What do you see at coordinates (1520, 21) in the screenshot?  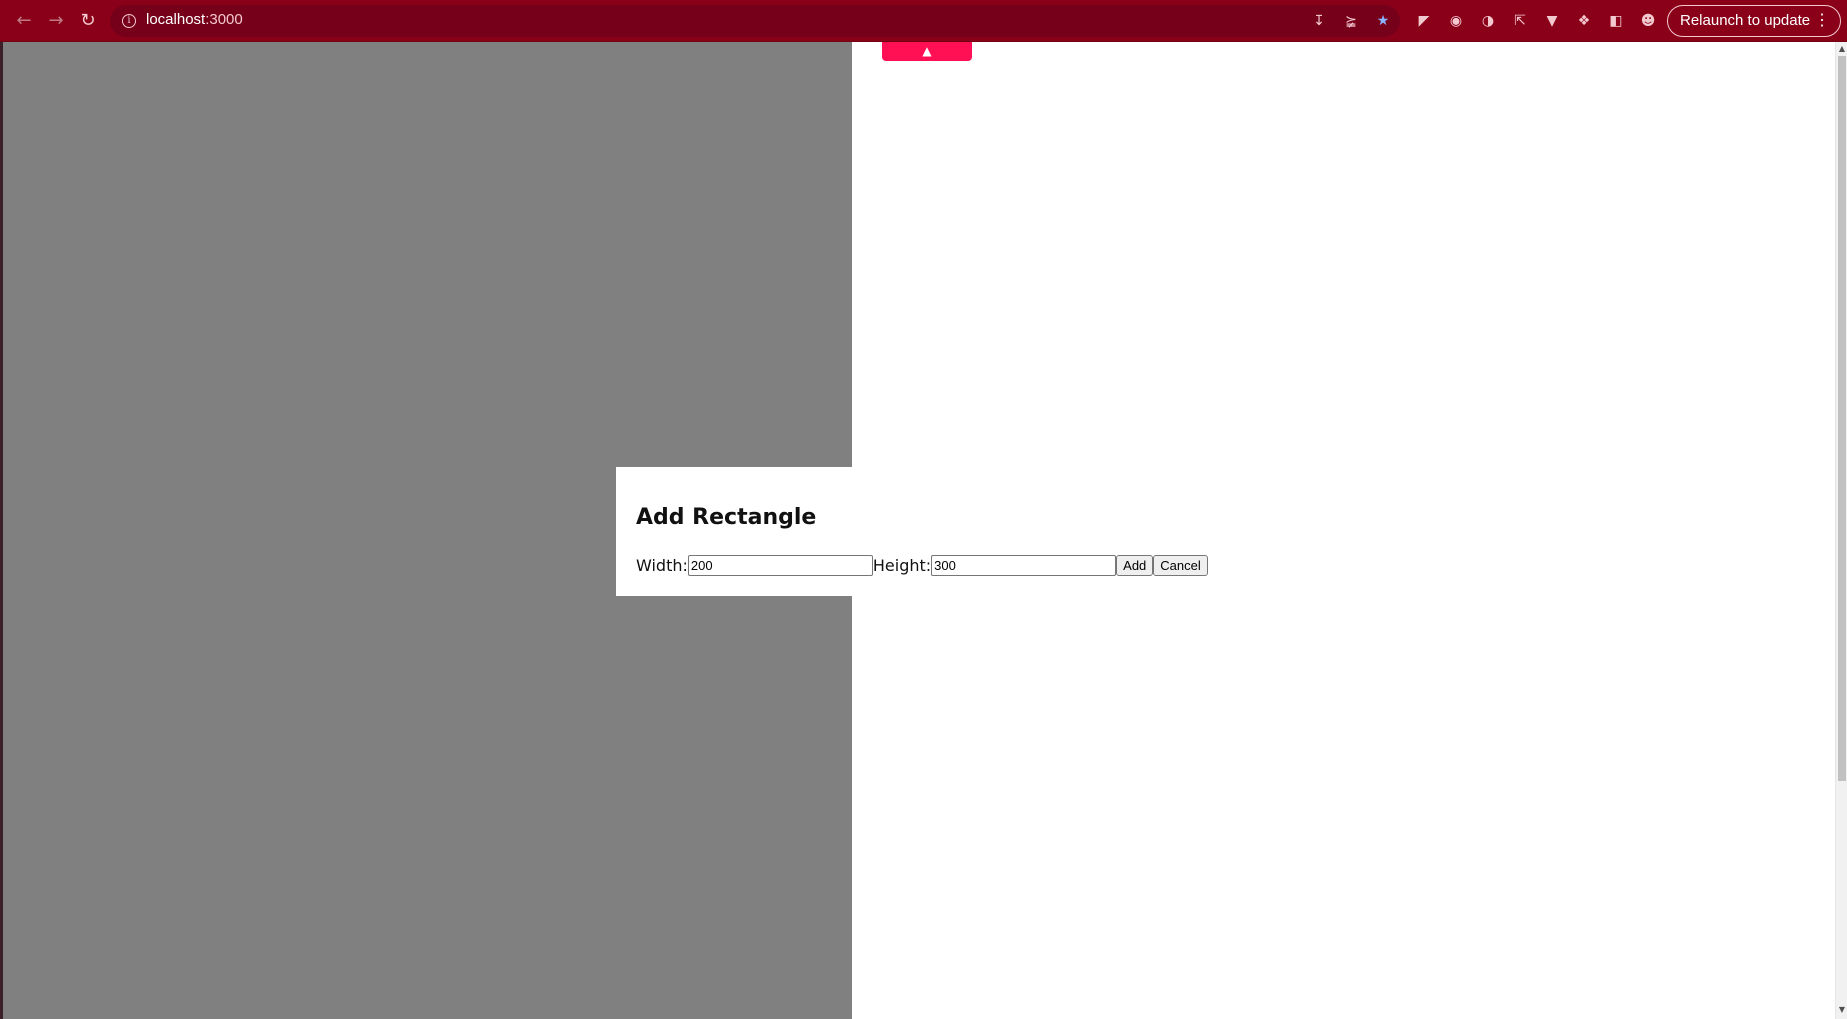 I see `extension-cursor-icon: ⇱` at bounding box center [1520, 21].